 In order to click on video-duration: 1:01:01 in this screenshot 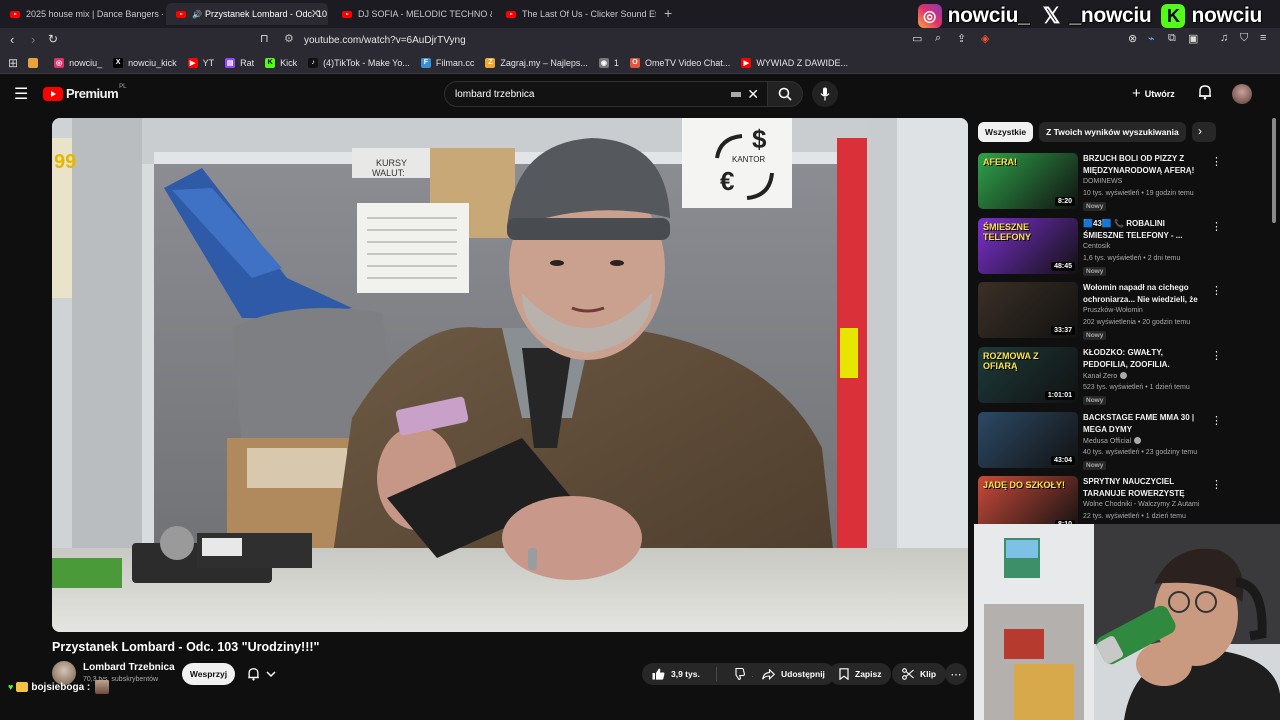, I will do `click(1059, 395)`.